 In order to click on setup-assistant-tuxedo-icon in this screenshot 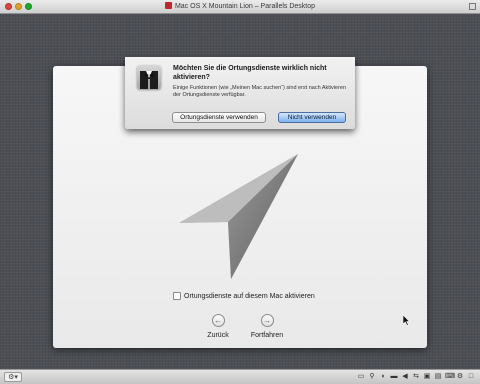, I will do `click(149, 77)`.